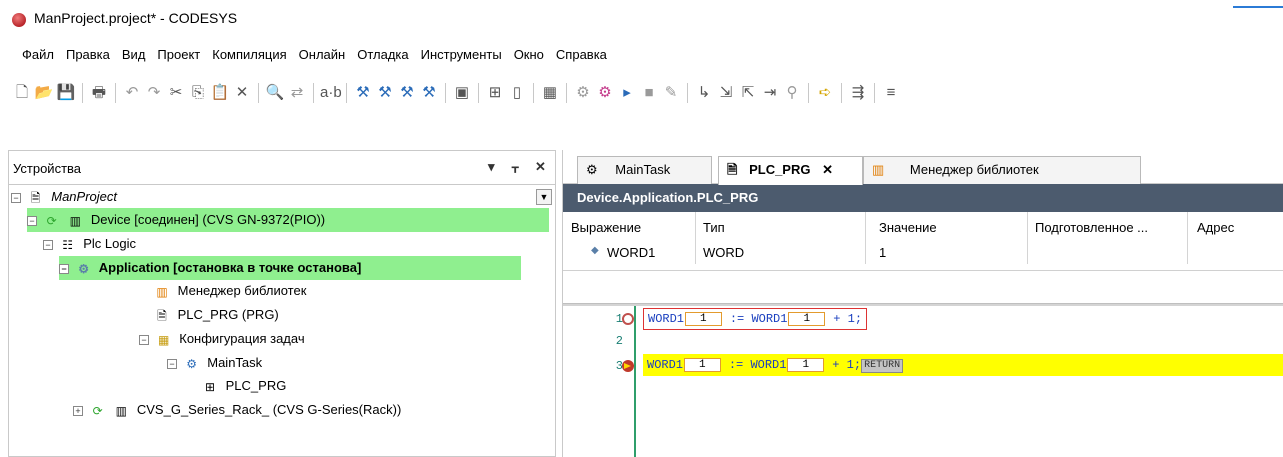 The image size is (1283, 457). What do you see at coordinates (1258, 7) in the screenshot?
I see `window-accent` at bounding box center [1258, 7].